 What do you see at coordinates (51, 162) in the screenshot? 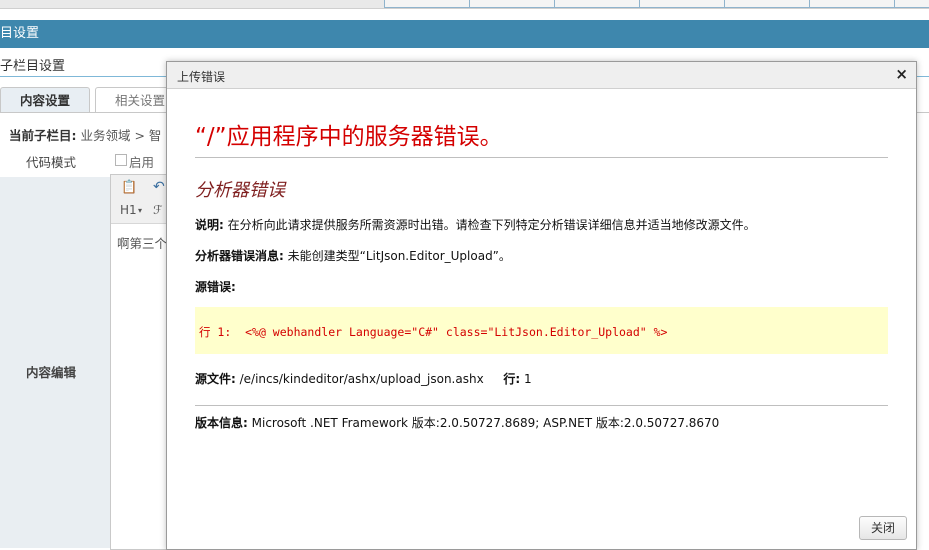
I see `code-mode-label: 代码模式` at bounding box center [51, 162].